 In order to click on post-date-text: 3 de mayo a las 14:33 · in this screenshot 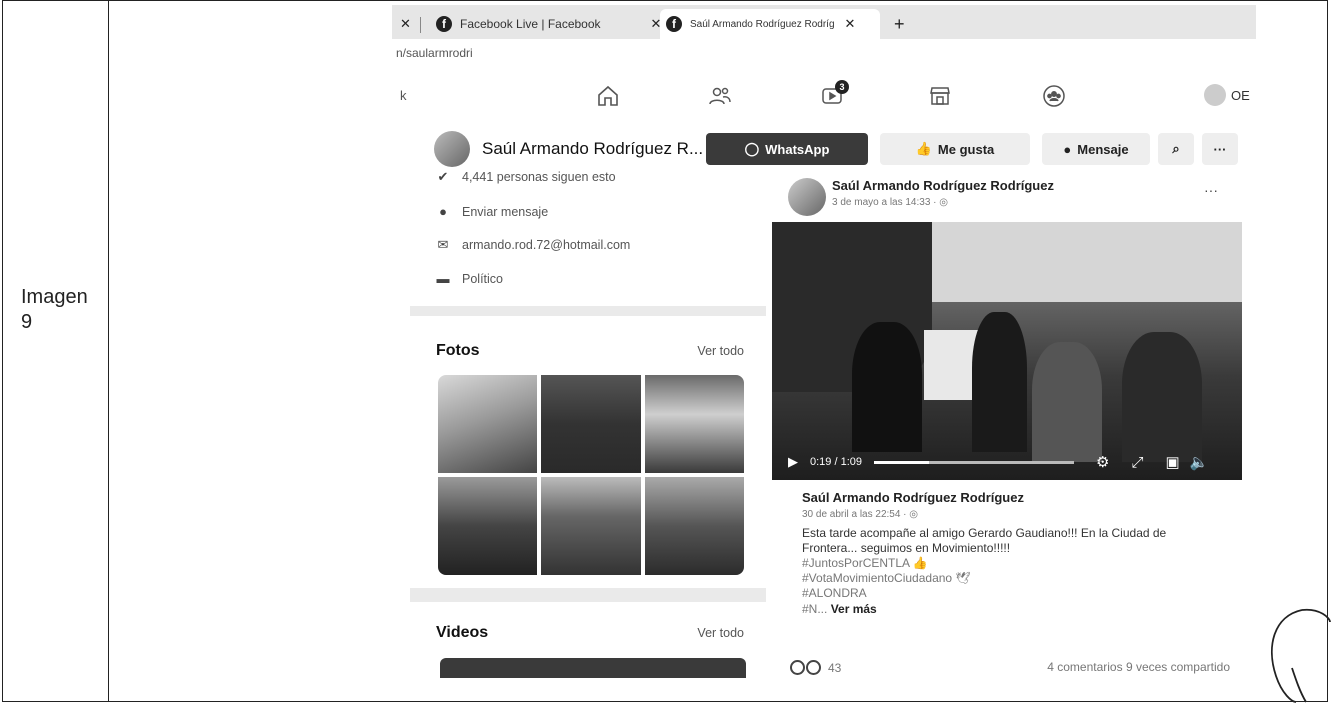, I will do `click(886, 202)`.